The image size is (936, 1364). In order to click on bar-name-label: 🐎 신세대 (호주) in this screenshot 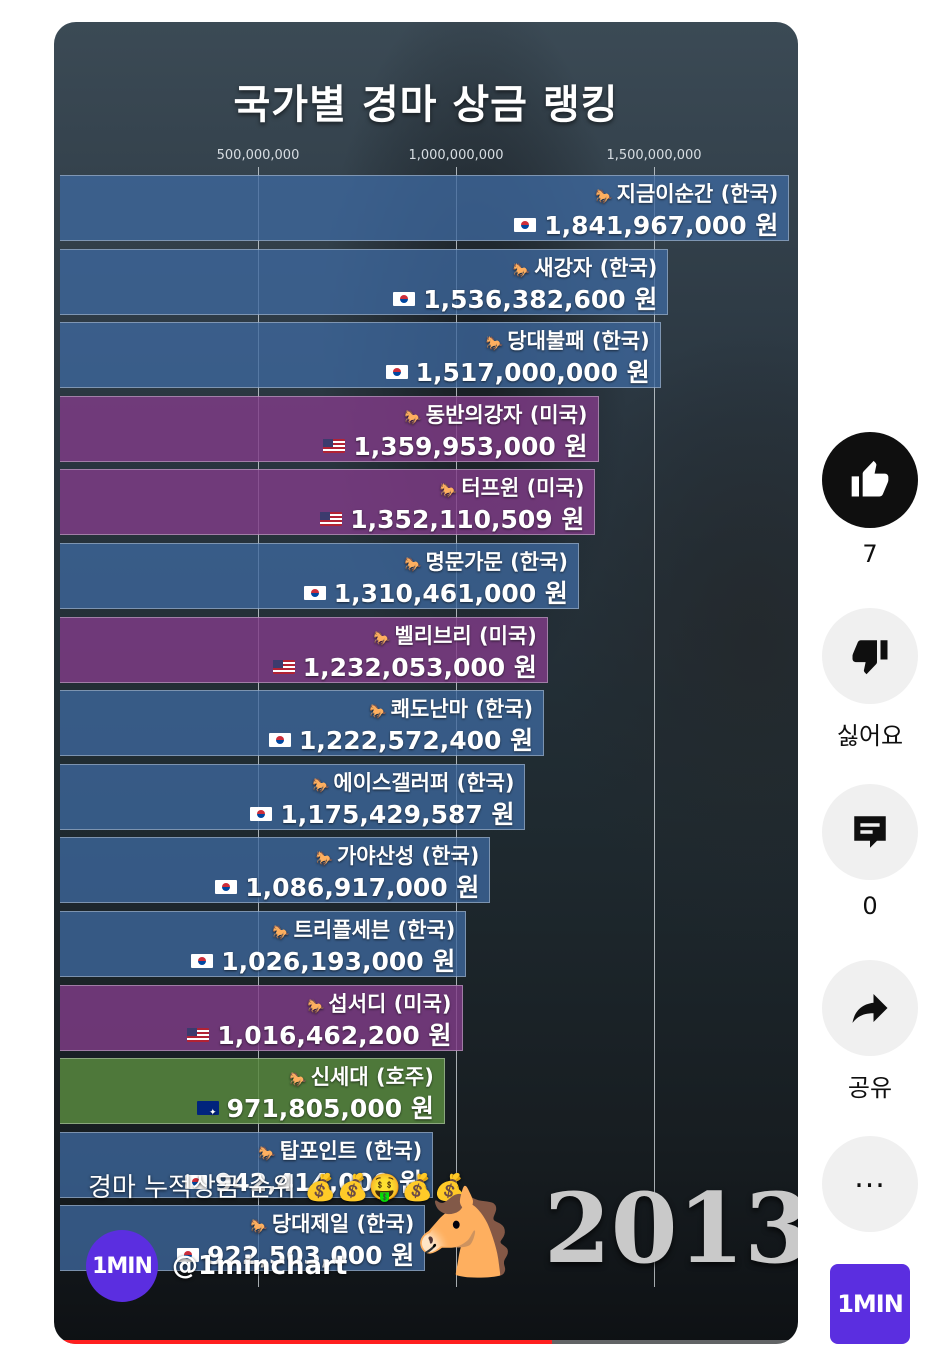, I will do `click(361, 1077)`.